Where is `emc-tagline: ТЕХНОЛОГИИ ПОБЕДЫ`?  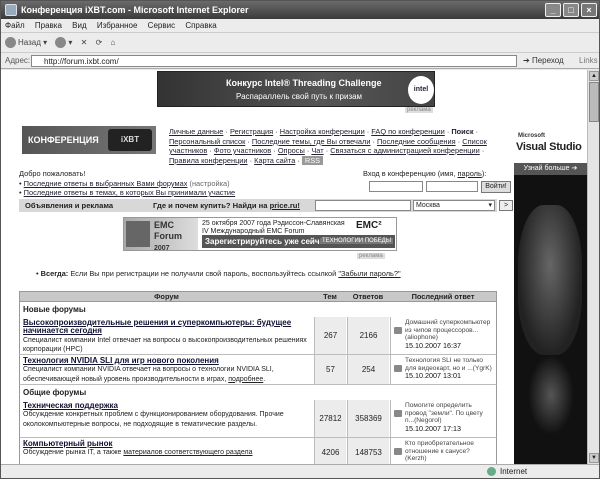
emc-tagline: ТЕХНОЛОГИИ ПОБЕДЫ is located at coordinates (357, 241).